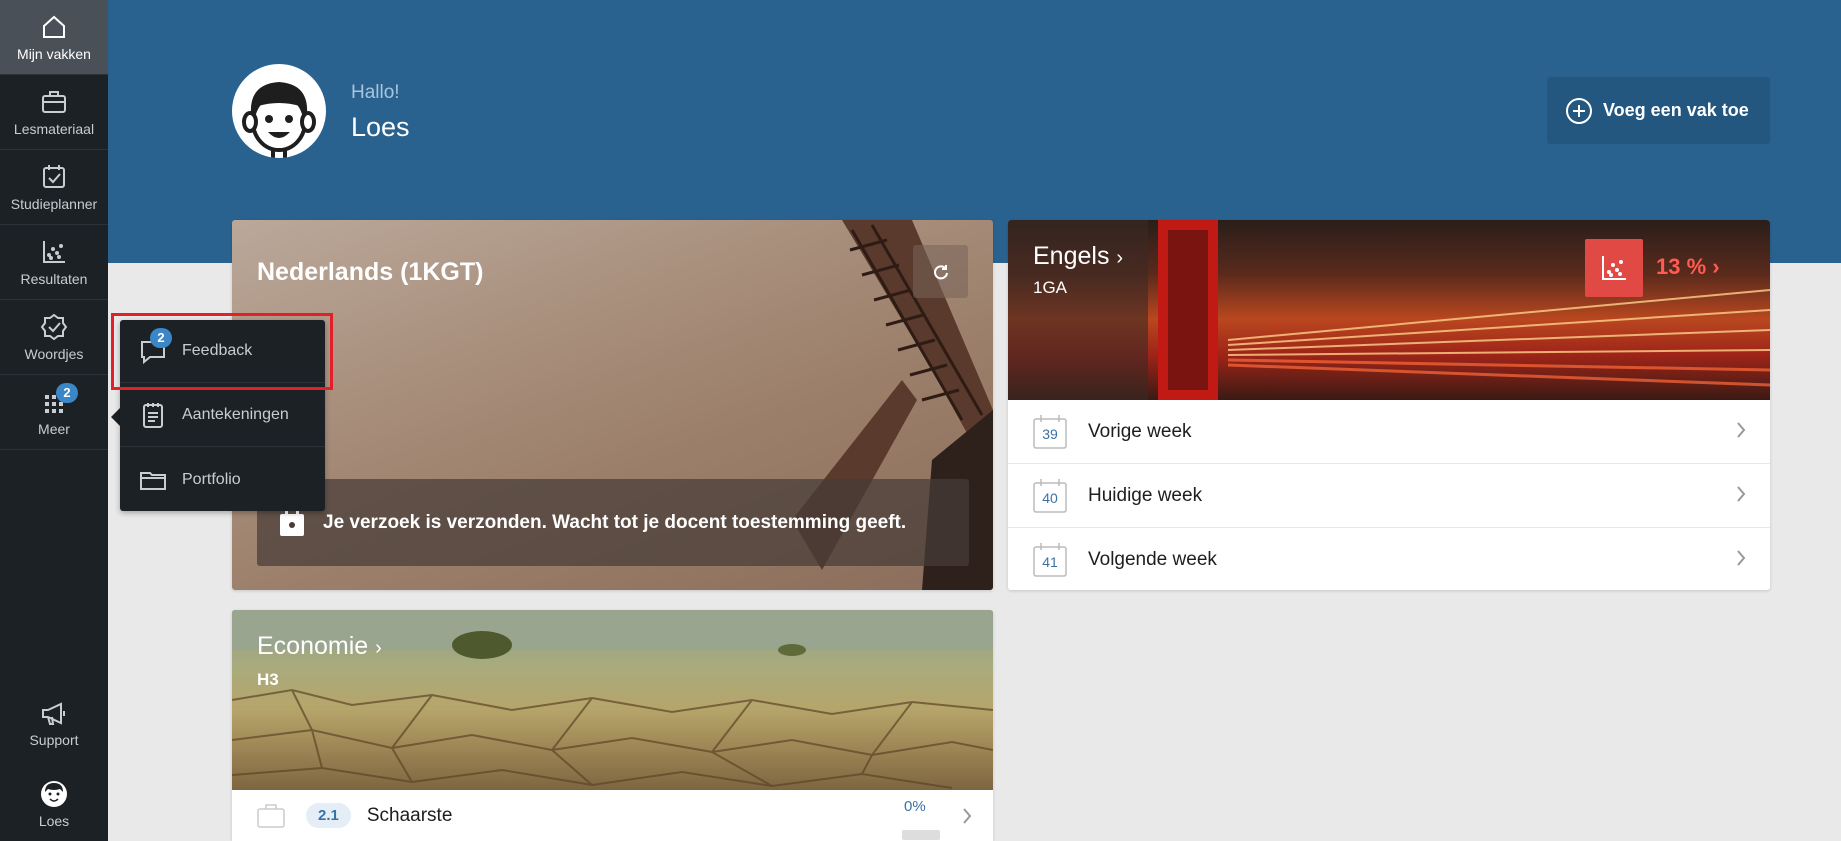 The image size is (1841, 841). What do you see at coordinates (1389, 432) in the screenshot?
I see `week-row-vorige: 39 Vorige week` at bounding box center [1389, 432].